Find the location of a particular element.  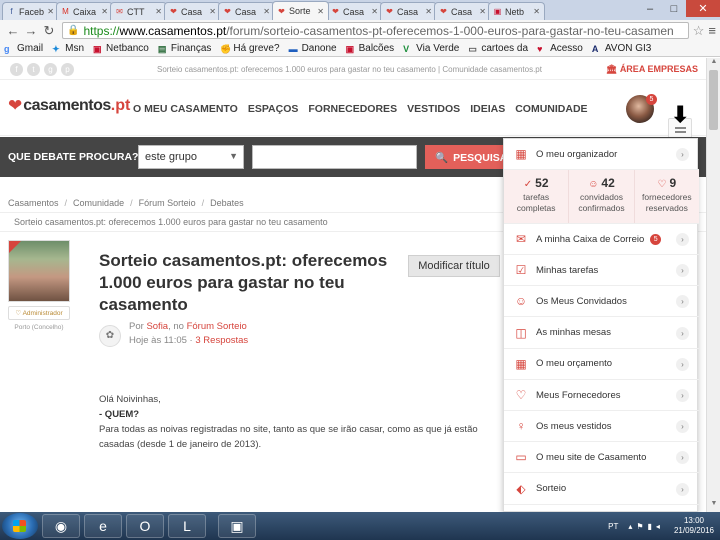

pinterest-icon: p is located at coordinates (67, 69).